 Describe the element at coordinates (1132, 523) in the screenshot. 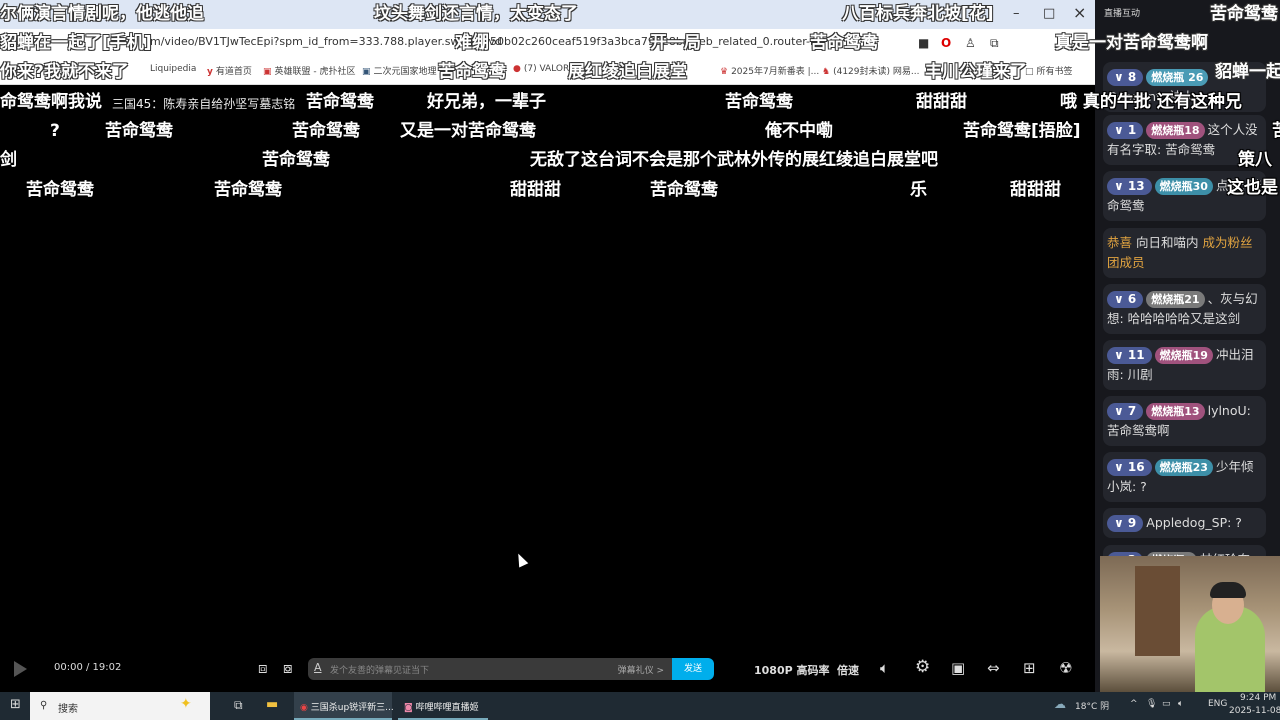

I see `level-value: 9` at that location.